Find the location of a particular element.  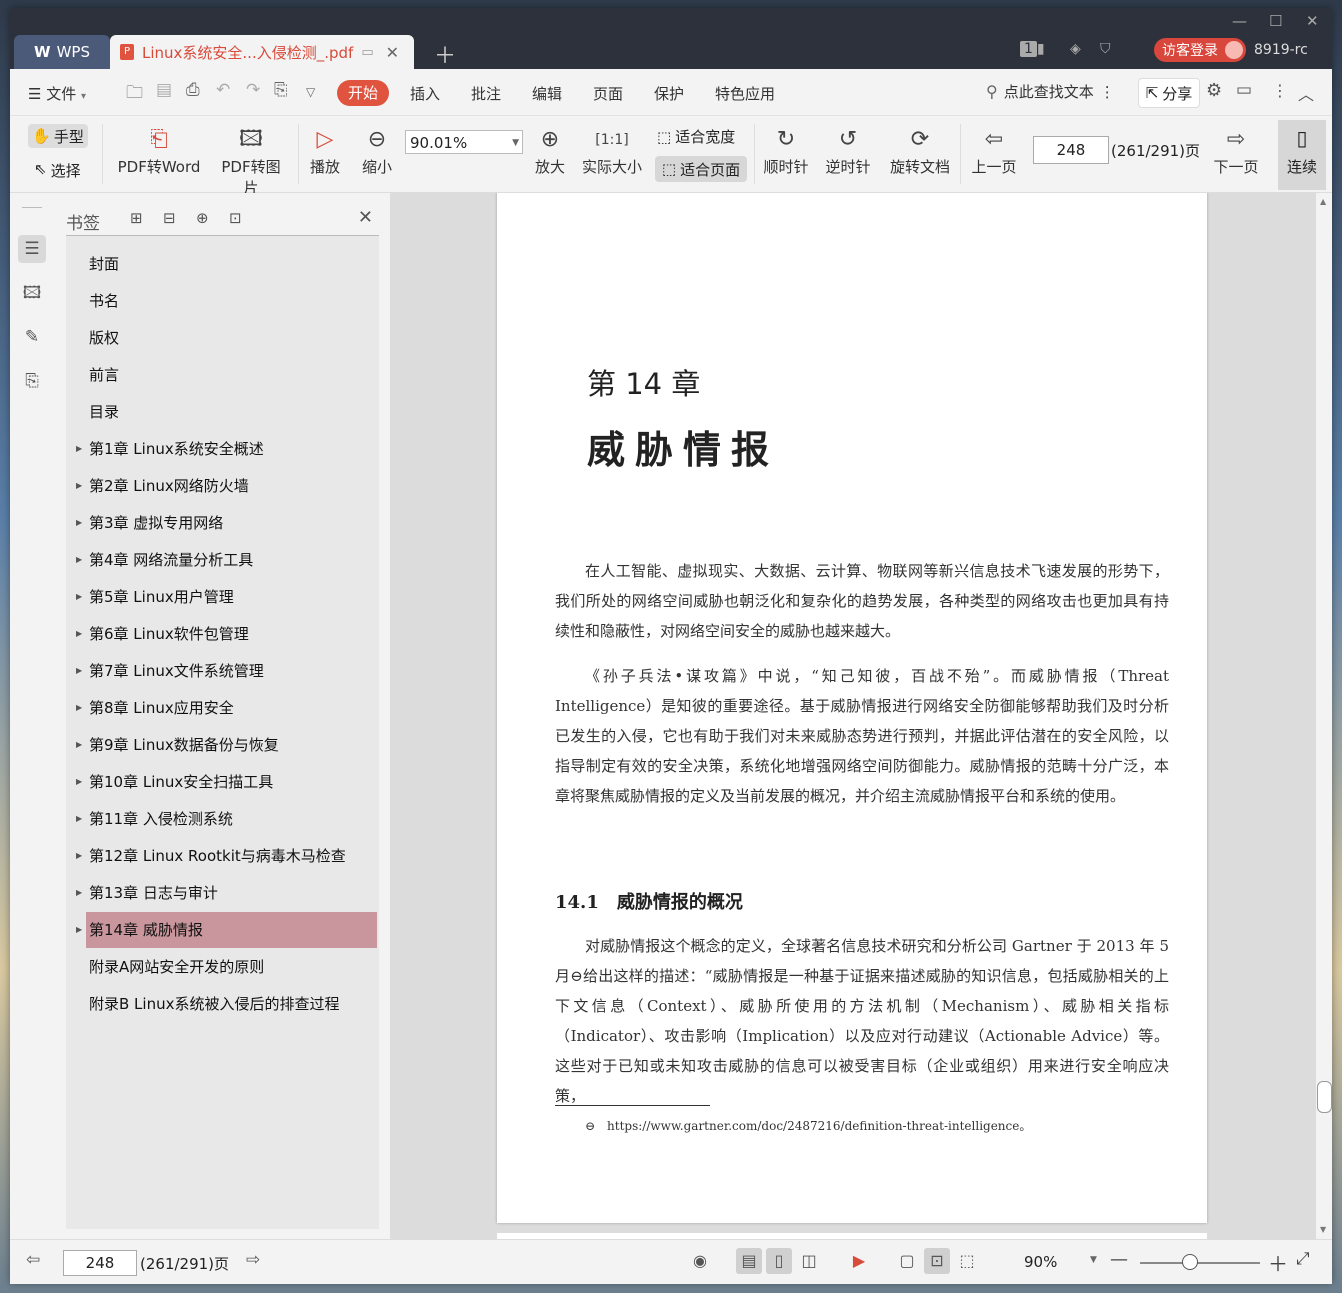

new-tab-icon: ＋ is located at coordinates (445, 54).